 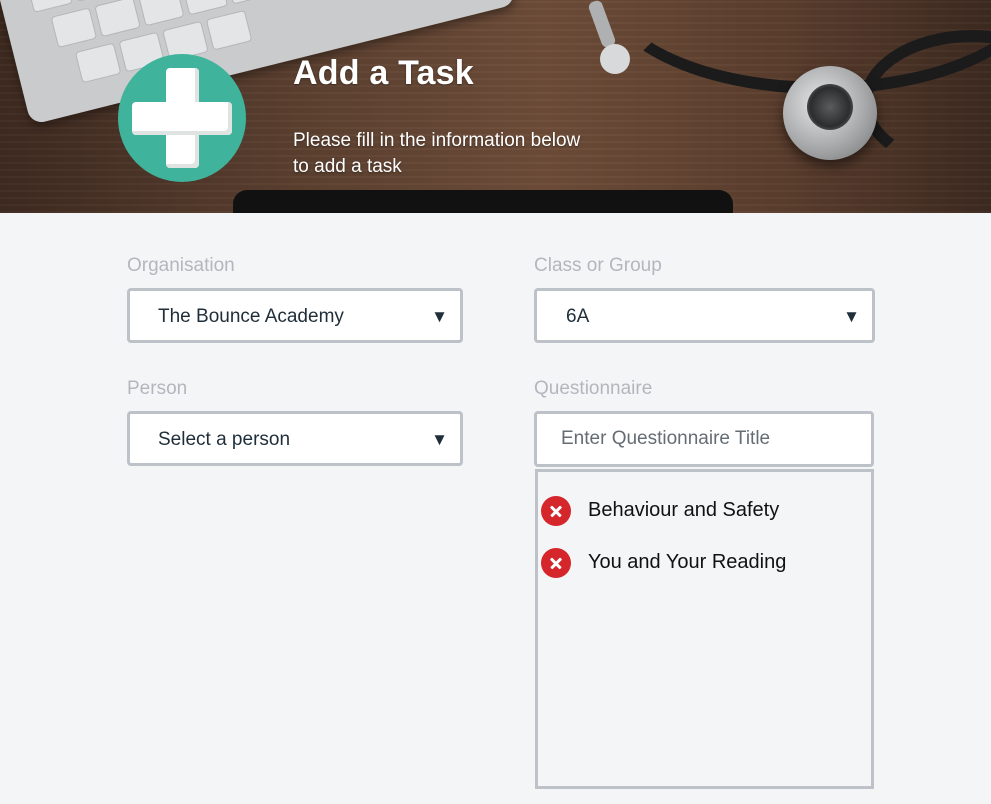 I want to click on organisation-select: The Bounce Academy ▼, so click(x=295, y=315).